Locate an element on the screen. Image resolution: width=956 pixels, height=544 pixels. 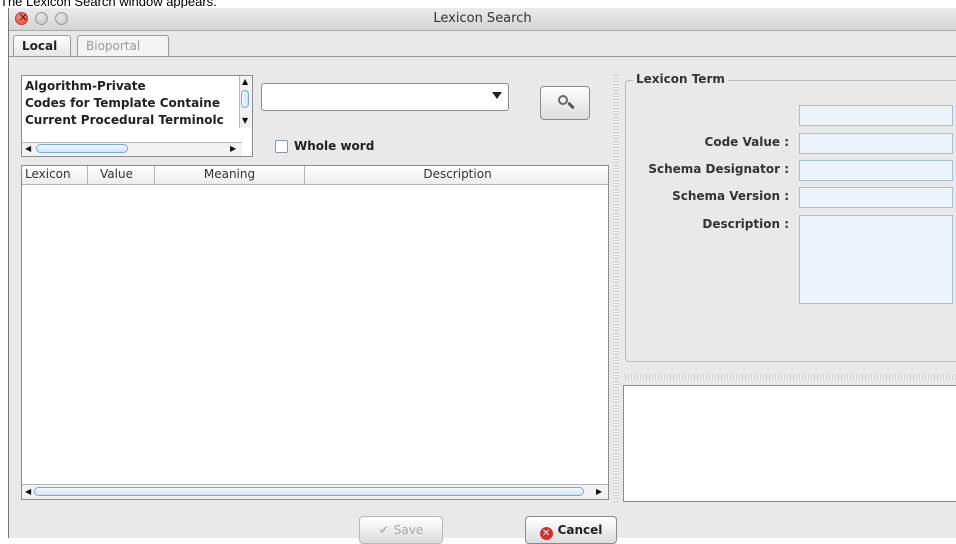
magnifier-handle is located at coordinates (571, 105).